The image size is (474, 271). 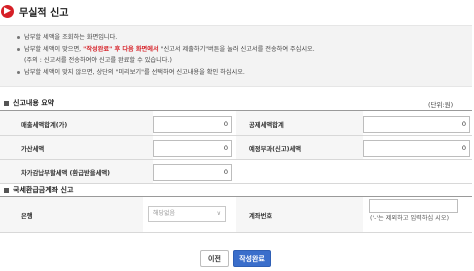 I want to click on prev-button: 이전, so click(x=214, y=258).